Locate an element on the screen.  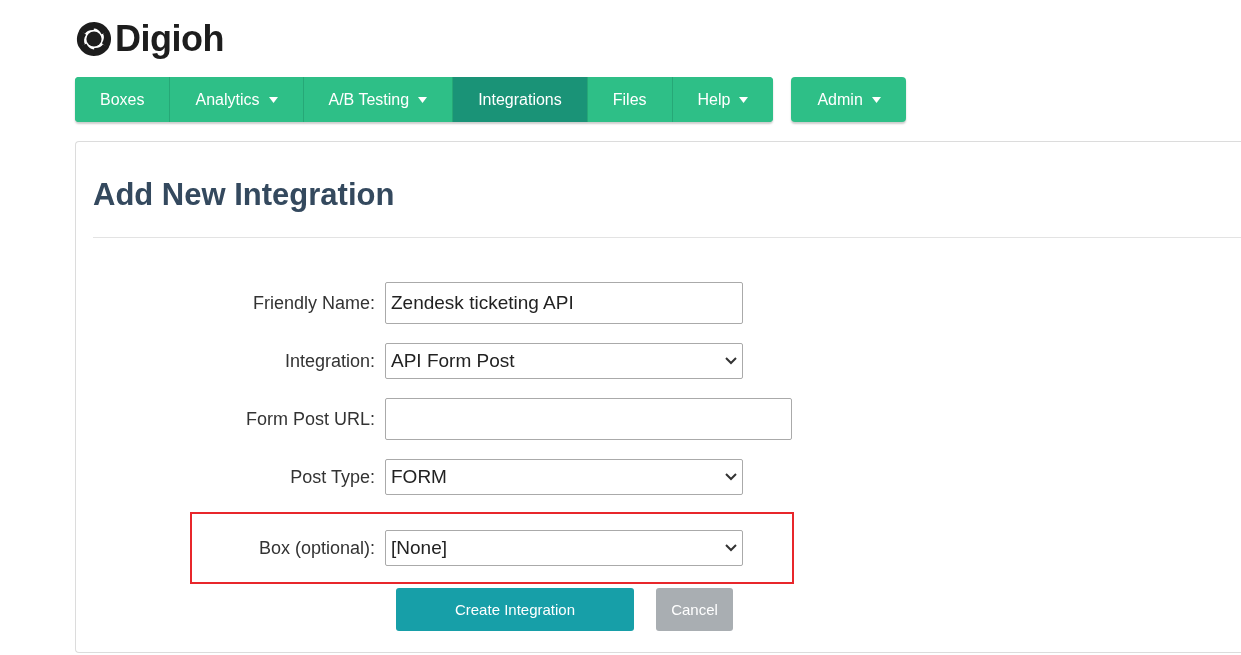
page-title: Add New Integration is located at coordinates (667, 190).